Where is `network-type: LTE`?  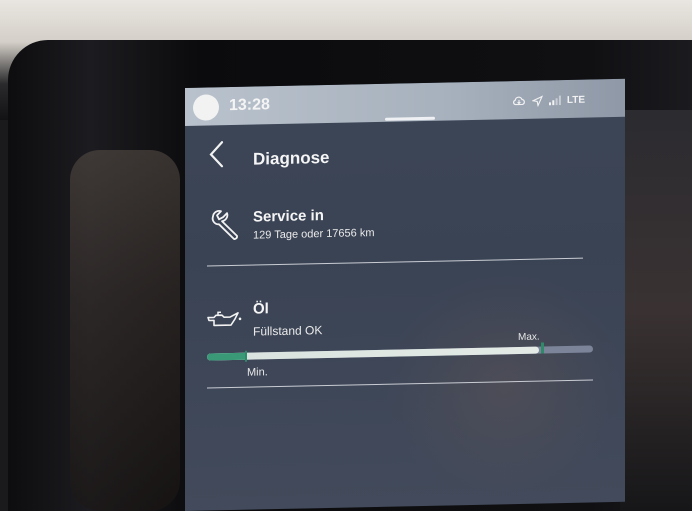
network-type: LTE is located at coordinates (575, 100).